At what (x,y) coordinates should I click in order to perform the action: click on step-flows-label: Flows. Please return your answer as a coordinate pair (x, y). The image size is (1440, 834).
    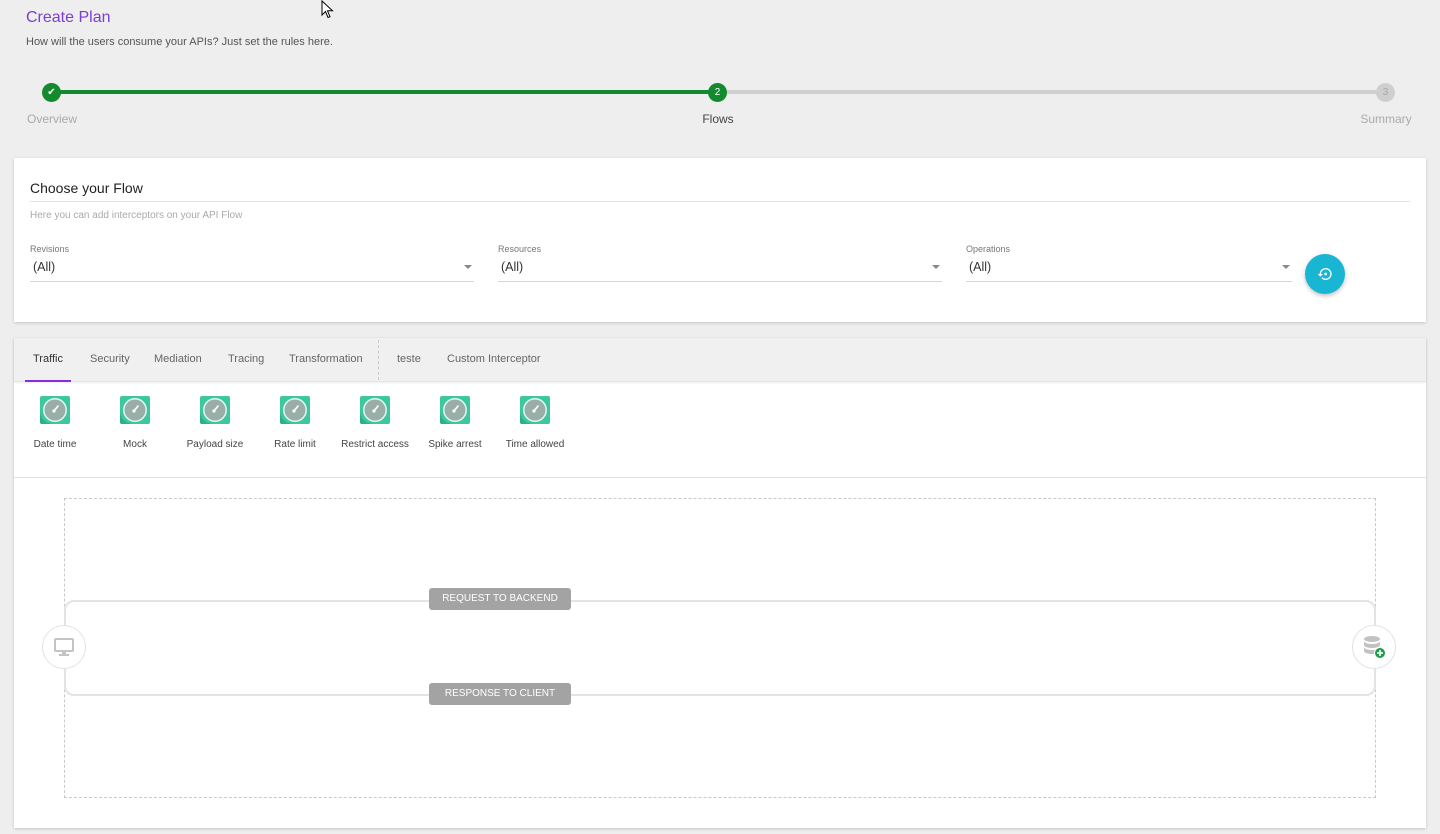
    Looking at the image, I should click on (717, 119).